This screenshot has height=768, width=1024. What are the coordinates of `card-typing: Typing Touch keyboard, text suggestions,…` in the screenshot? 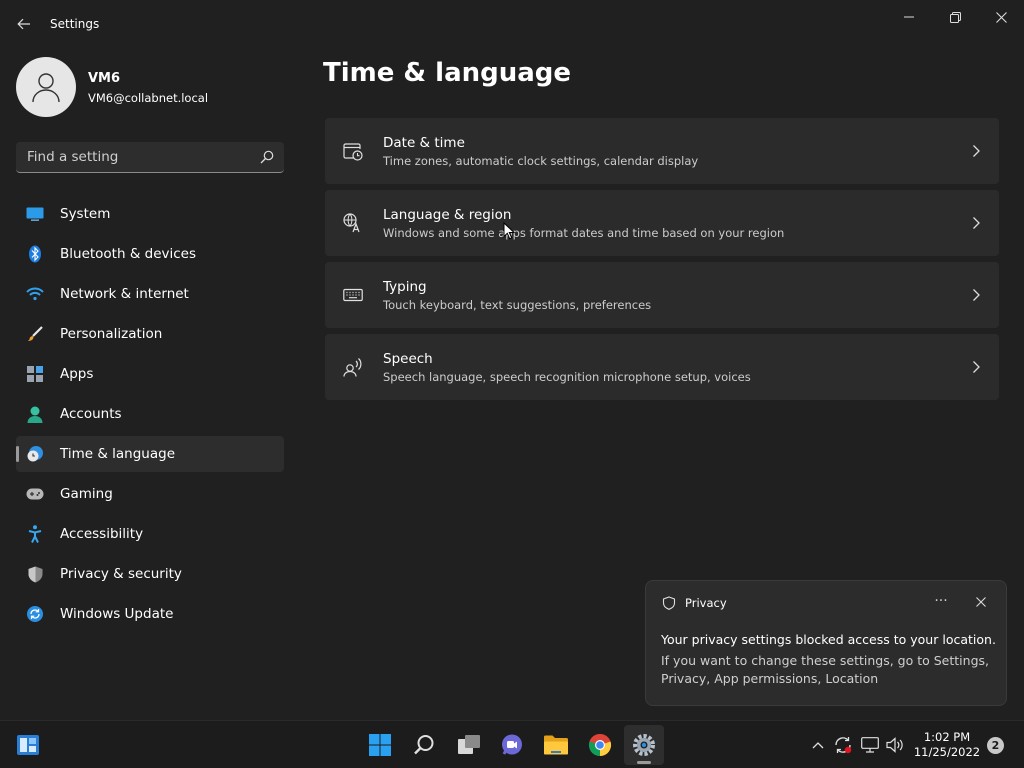 It's located at (662, 295).